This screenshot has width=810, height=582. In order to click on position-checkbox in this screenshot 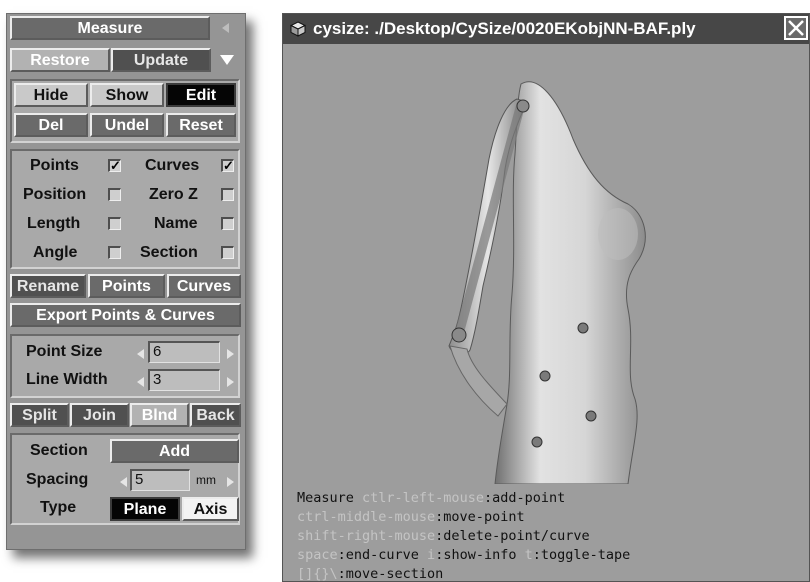, I will do `click(114, 194)`.